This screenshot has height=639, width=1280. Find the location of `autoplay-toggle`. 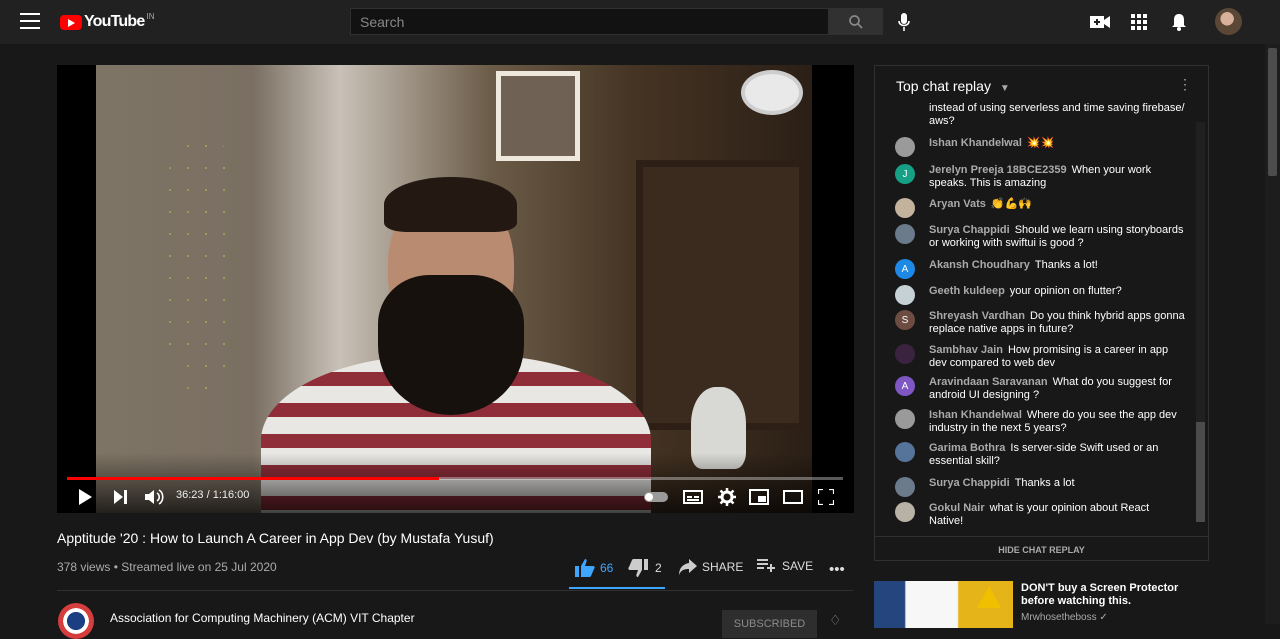

autoplay-toggle is located at coordinates (656, 497).